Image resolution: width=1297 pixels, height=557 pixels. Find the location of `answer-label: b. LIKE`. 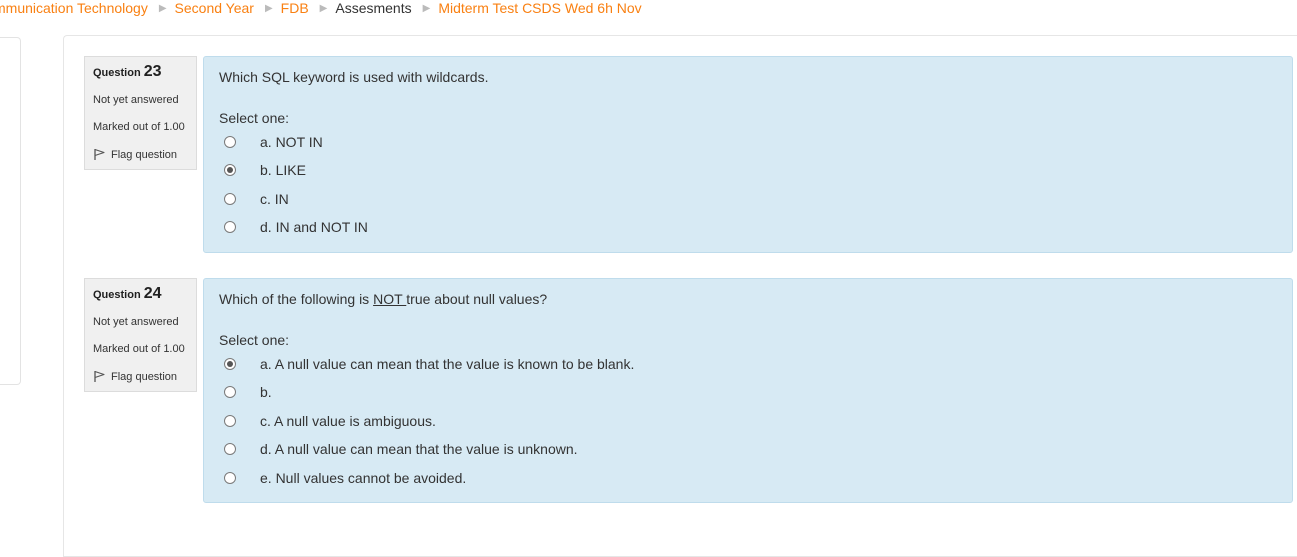

answer-label: b. LIKE is located at coordinates (283, 170).